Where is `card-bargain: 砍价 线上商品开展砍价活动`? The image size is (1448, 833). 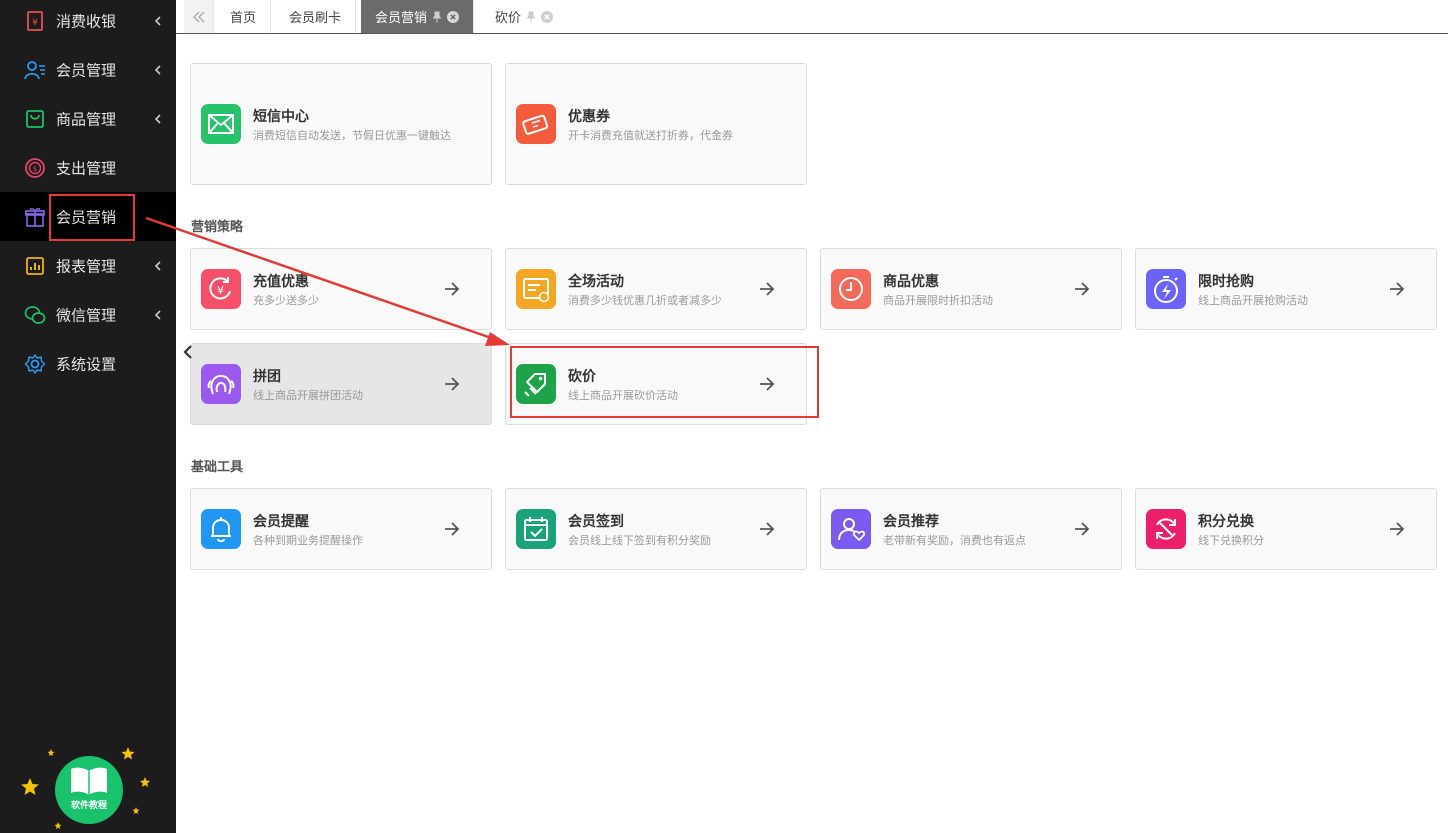
card-bargain: 砍价 线上商品开展砍价活动 is located at coordinates (656, 384).